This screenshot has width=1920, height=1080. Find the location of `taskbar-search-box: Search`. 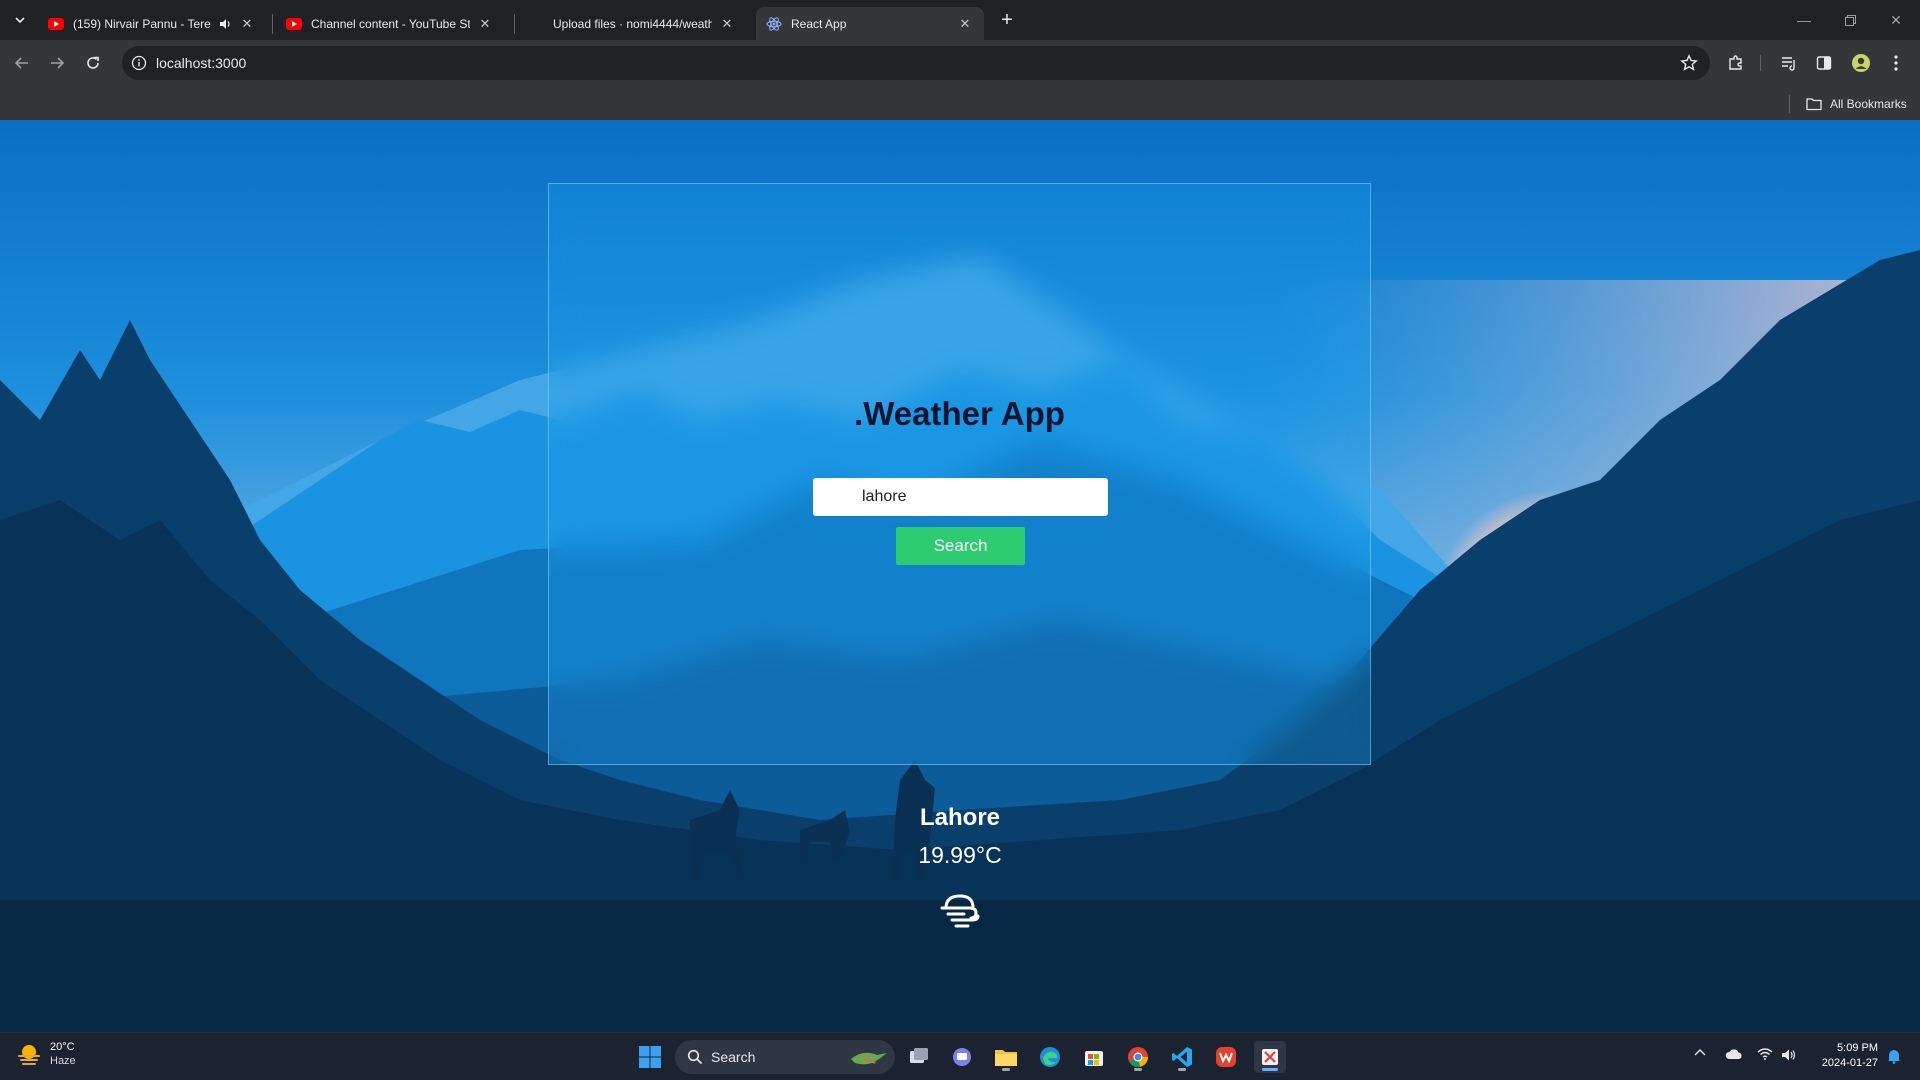

taskbar-search-box: Search is located at coordinates (785, 1057).